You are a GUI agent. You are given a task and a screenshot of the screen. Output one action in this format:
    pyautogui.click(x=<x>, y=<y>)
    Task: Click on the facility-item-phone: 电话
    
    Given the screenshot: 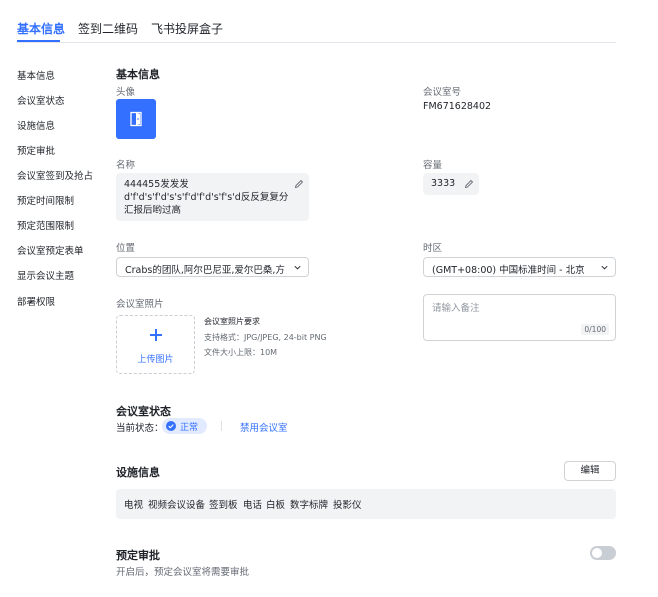 What is the action you would take?
    pyautogui.click(x=253, y=505)
    